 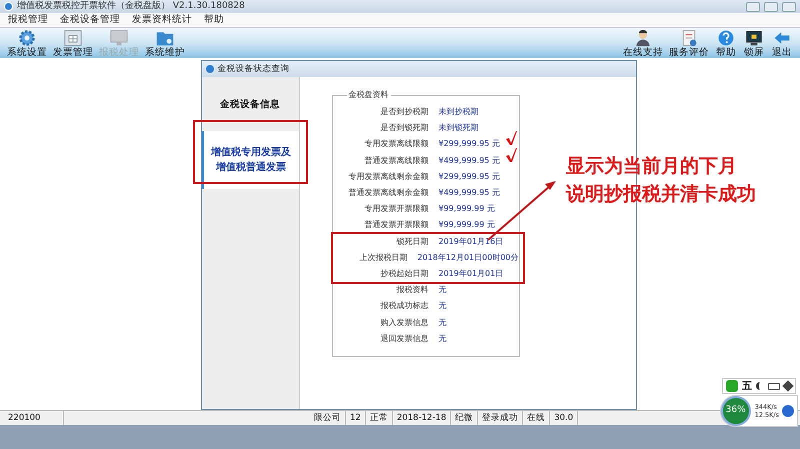 What do you see at coordinates (643, 38) in the screenshot?
I see `person-icon` at bounding box center [643, 38].